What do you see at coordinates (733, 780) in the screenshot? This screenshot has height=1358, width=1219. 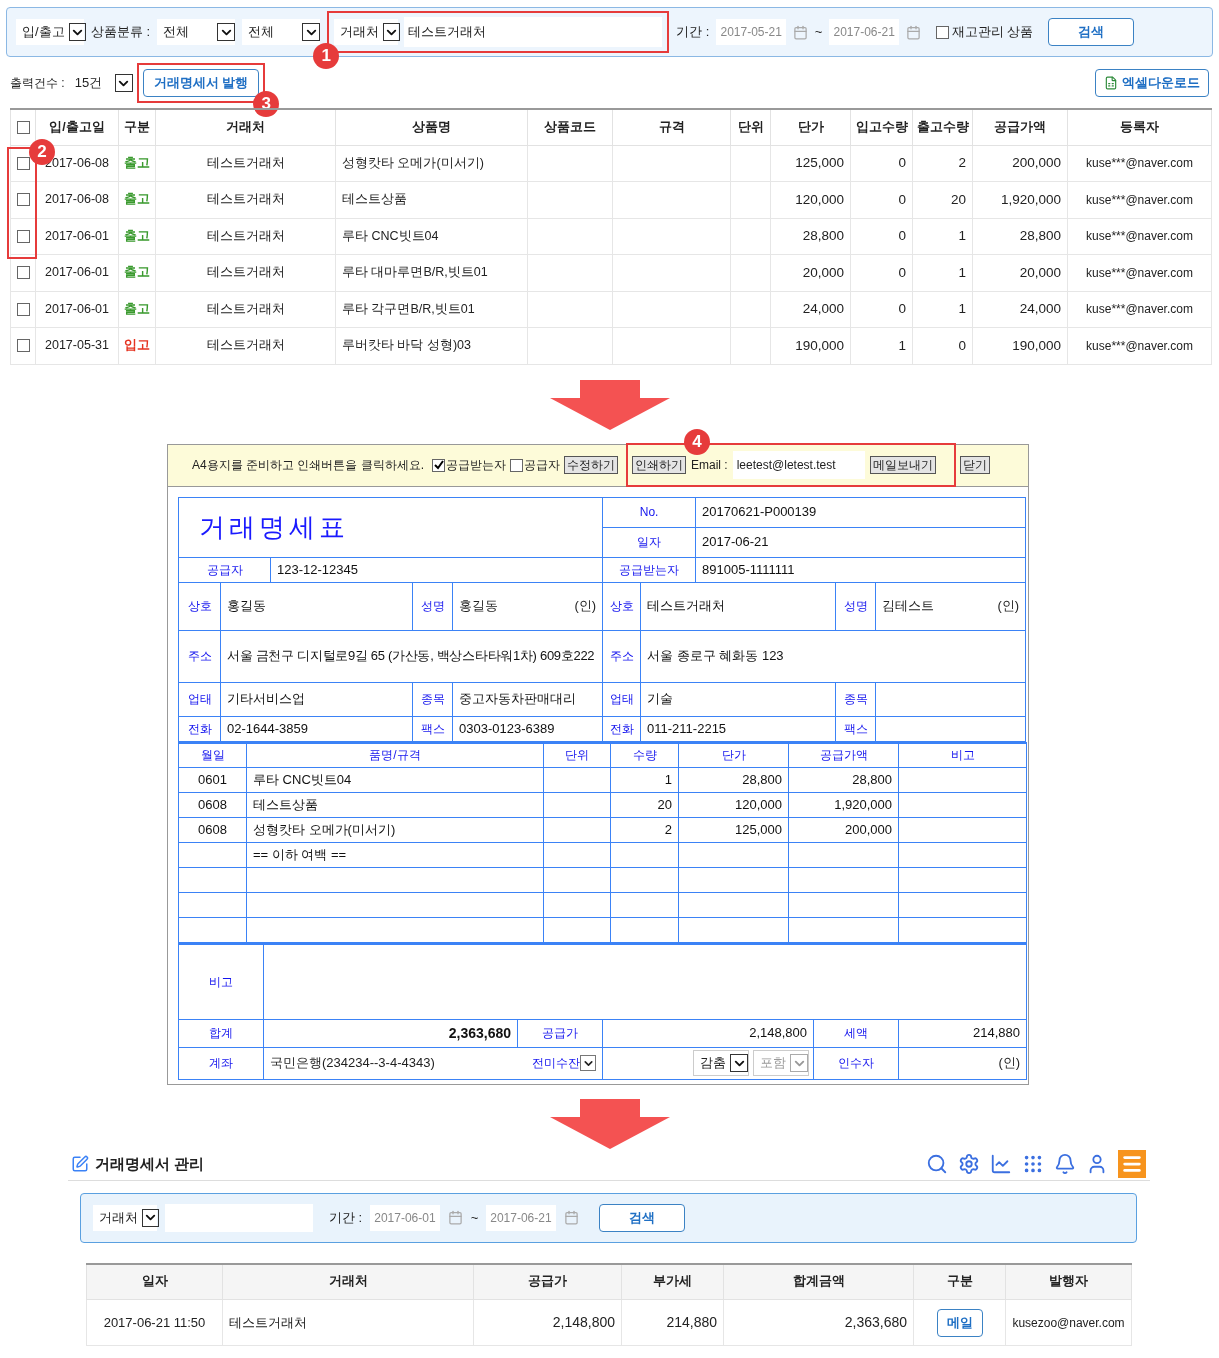 I see `form-value: 28,800` at bounding box center [733, 780].